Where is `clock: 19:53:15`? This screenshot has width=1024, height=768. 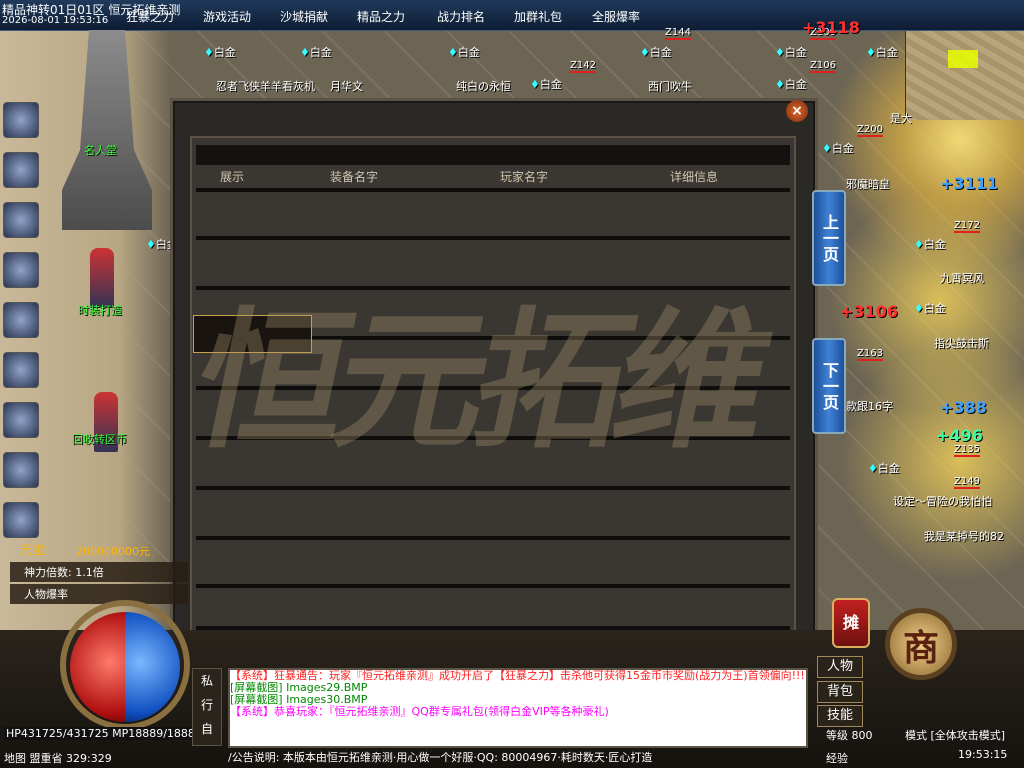 clock: 19:53:15 is located at coordinates (983, 754).